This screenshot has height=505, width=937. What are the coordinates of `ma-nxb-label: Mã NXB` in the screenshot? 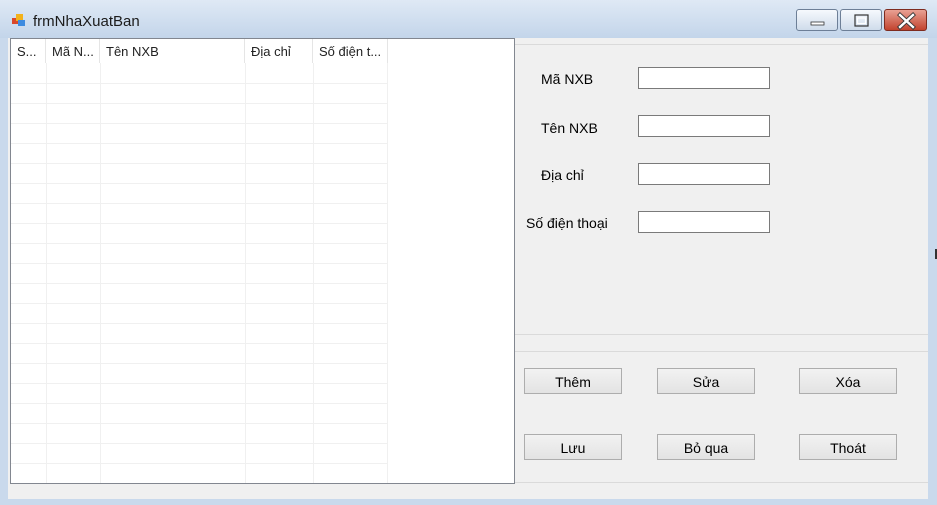 It's located at (567, 79).